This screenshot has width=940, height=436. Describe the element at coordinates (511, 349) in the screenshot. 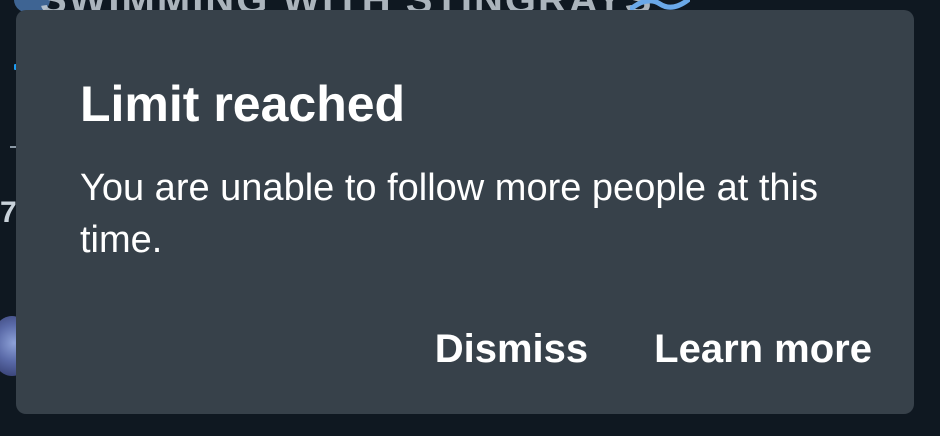

I see `dismiss-button: Dismiss` at that location.